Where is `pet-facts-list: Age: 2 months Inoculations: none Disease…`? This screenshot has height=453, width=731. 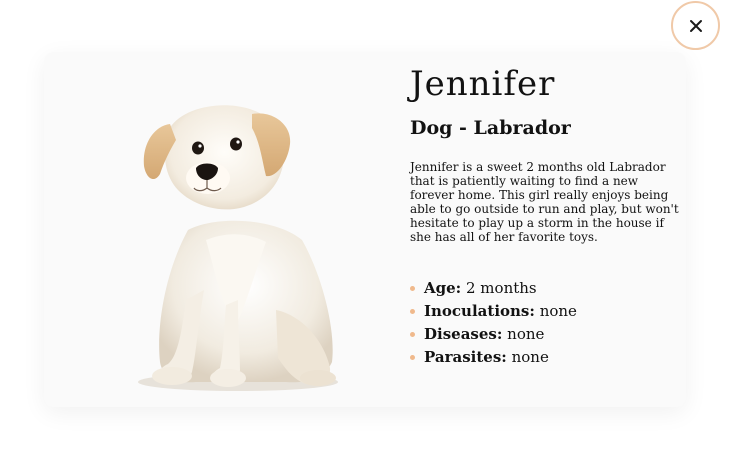 pet-facts-list: Age: 2 months Inoculations: none Disease… is located at coordinates (493, 323).